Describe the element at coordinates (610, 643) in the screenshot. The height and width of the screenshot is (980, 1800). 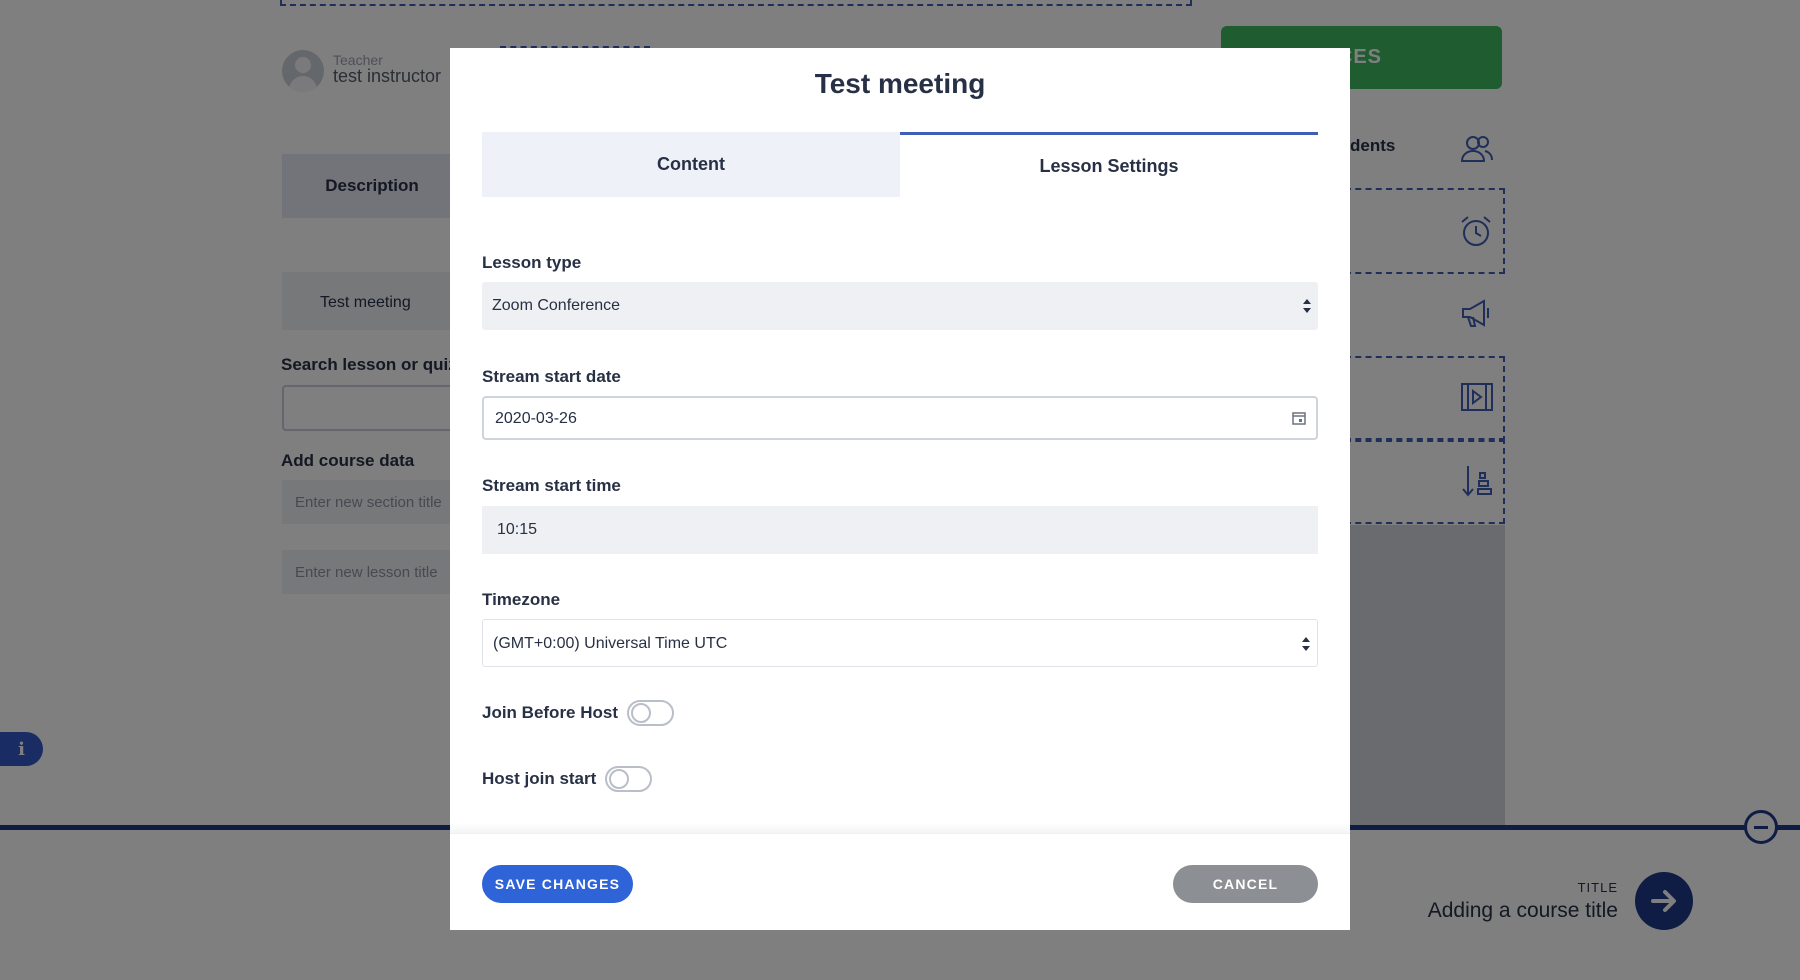
I see `timezone-value: (GMT+0:00) Universal Time UTC` at that location.